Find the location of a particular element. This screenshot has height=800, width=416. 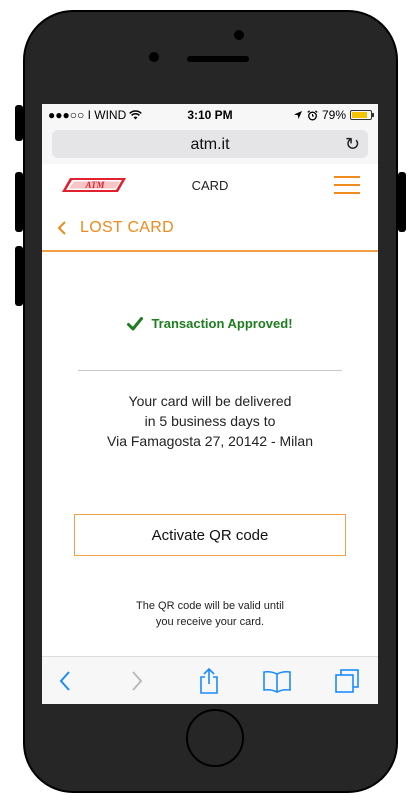

battery-icon is located at coordinates (362, 115).